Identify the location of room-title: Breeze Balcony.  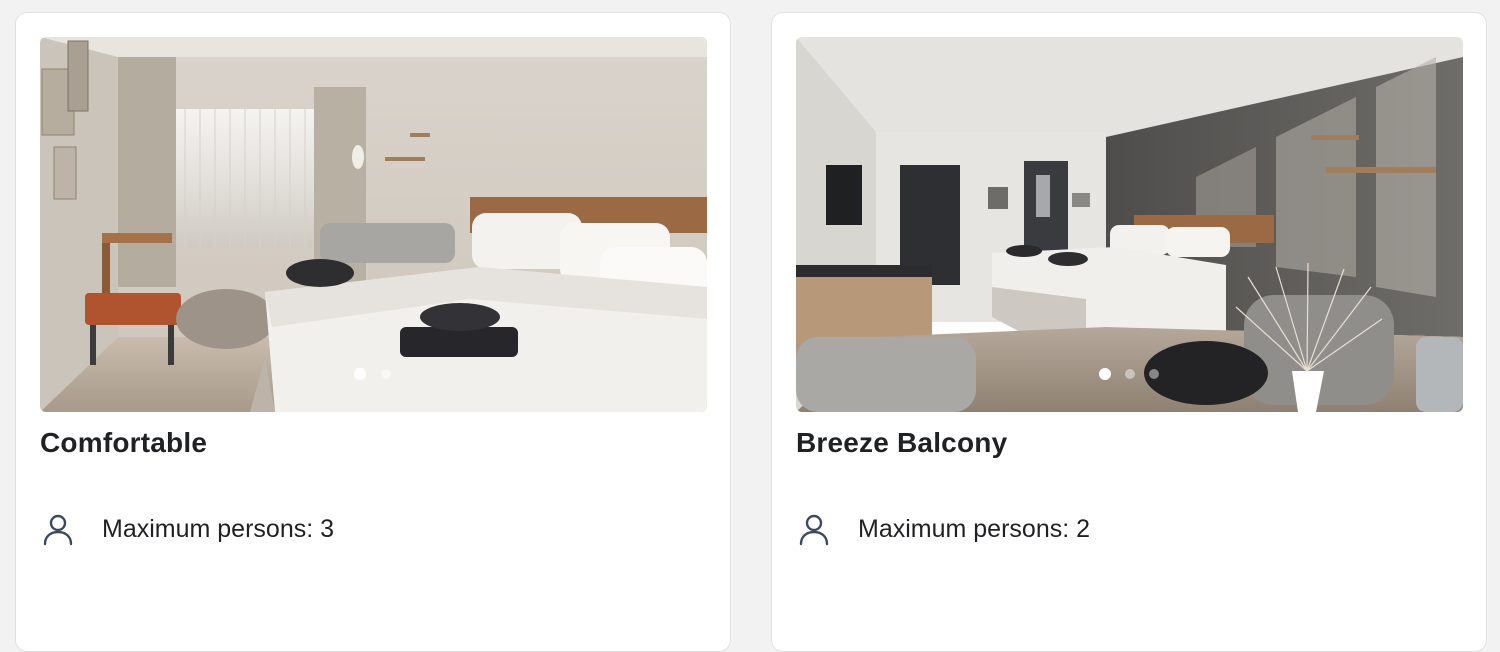
(901, 443).